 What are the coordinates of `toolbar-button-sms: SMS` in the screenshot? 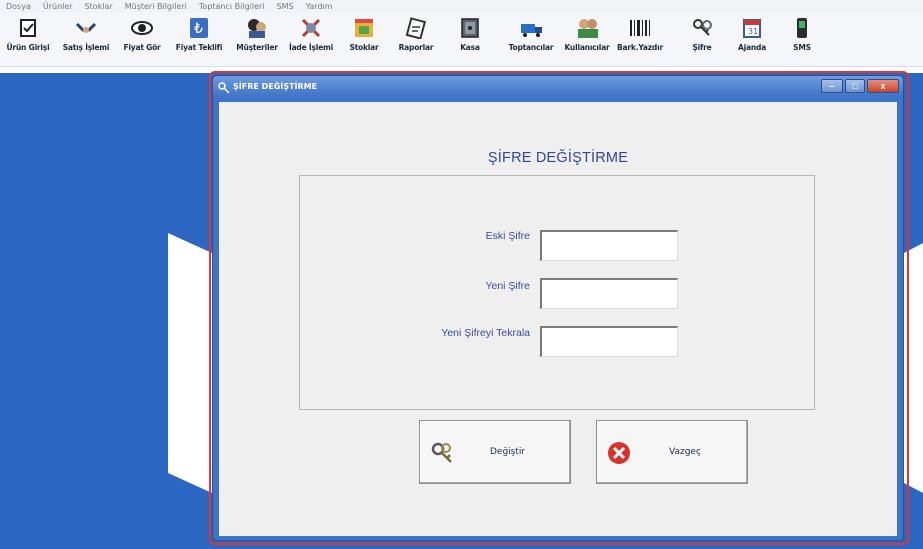 It's located at (802, 40).